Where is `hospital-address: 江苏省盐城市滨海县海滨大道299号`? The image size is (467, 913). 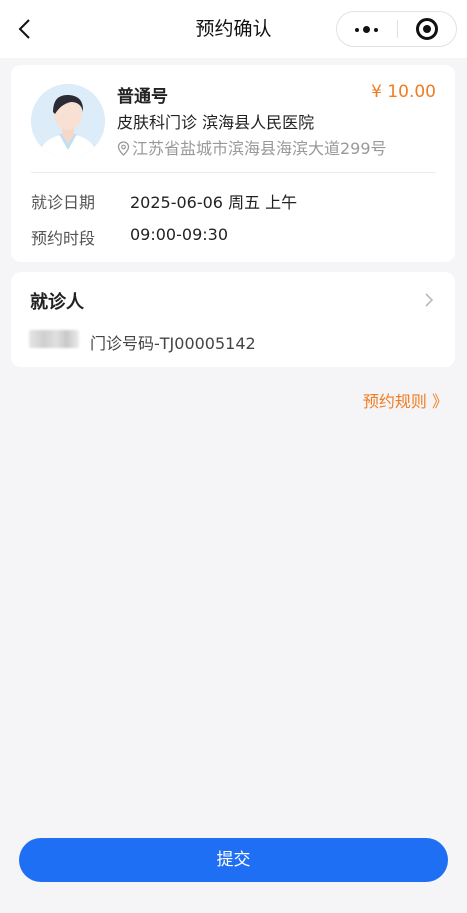 hospital-address: 江苏省盐城市滨海县海滨大道299号 is located at coordinates (252, 147).